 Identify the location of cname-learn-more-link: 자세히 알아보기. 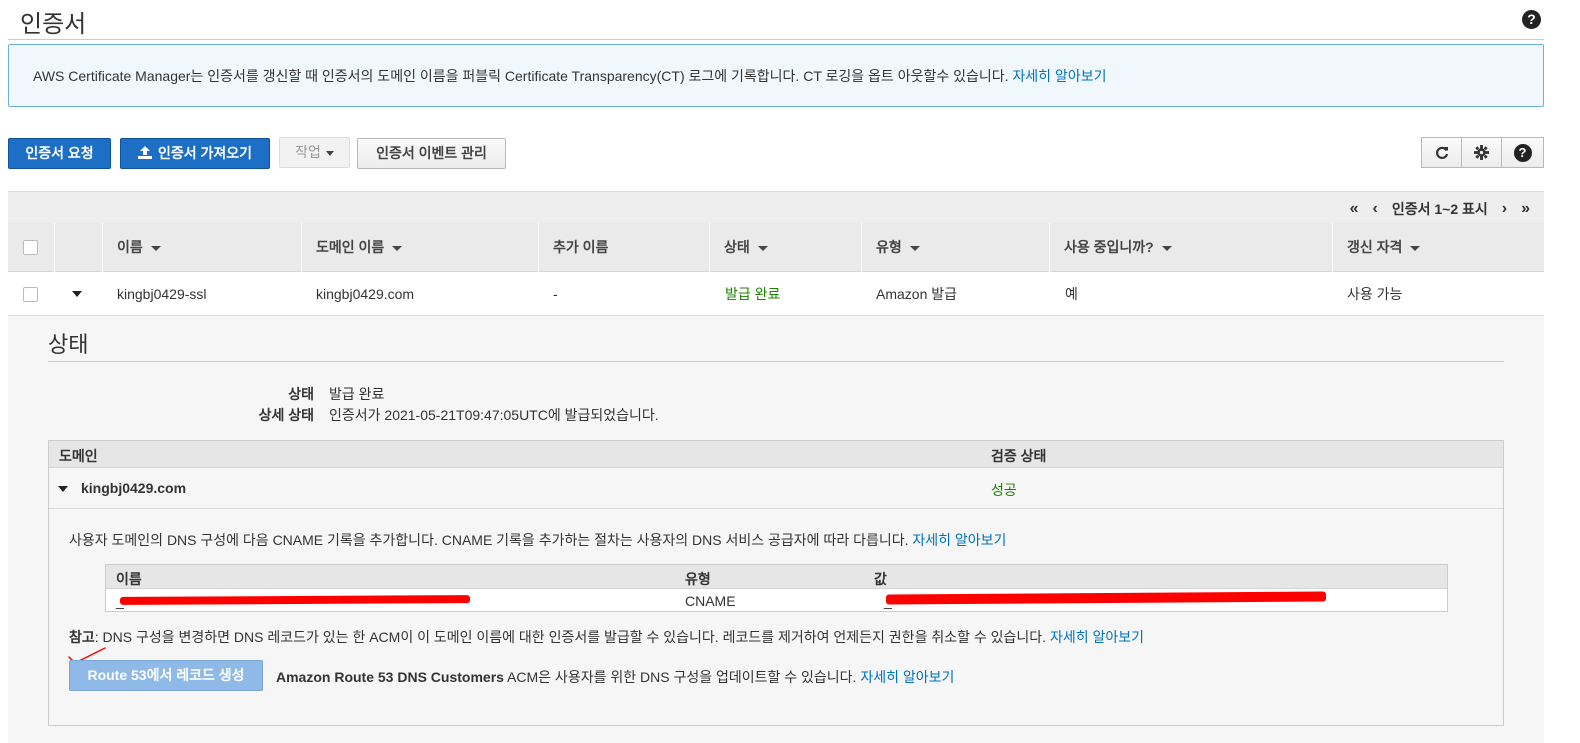
(959, 540).